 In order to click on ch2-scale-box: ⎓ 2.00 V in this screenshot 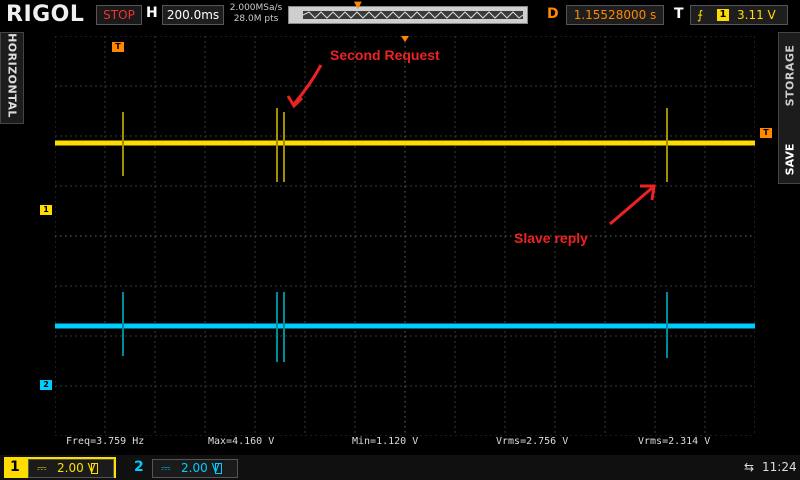, I will do `click(195, 468)`.